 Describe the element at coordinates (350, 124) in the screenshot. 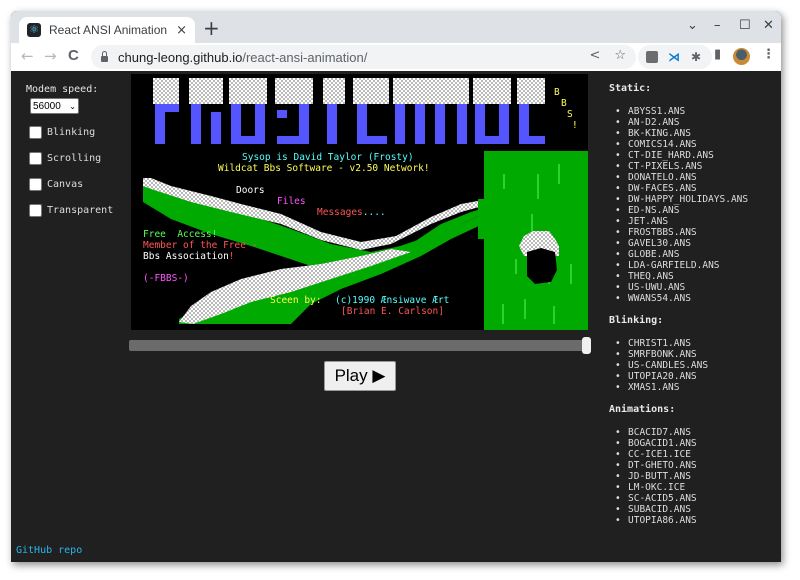

I see `logo-letter-bodies` at that location.